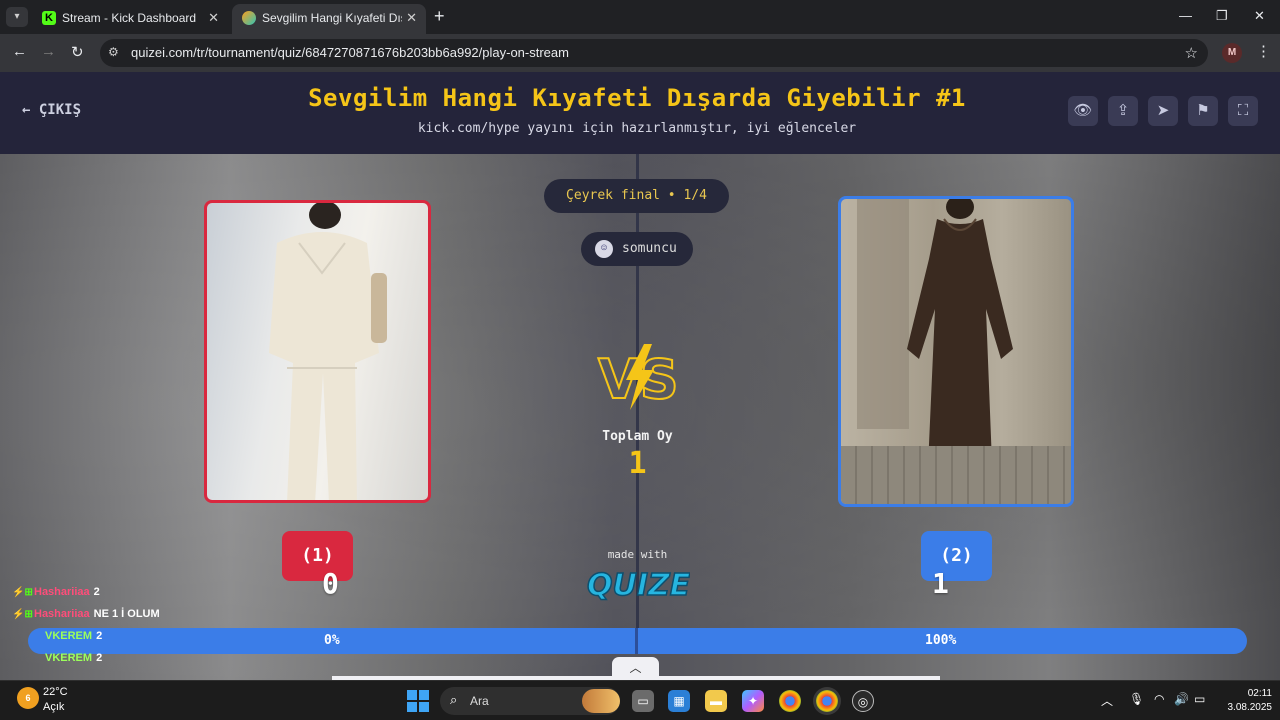  What do you see at coordinates (28, 698) in the screenshot?
I see `weather-icon: 6` at bounding box center [28, 698].